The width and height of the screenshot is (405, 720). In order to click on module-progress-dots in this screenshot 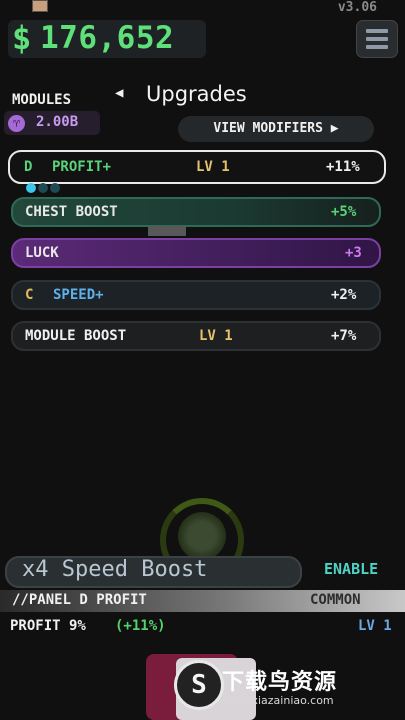, I will do `click(44, 187)`.